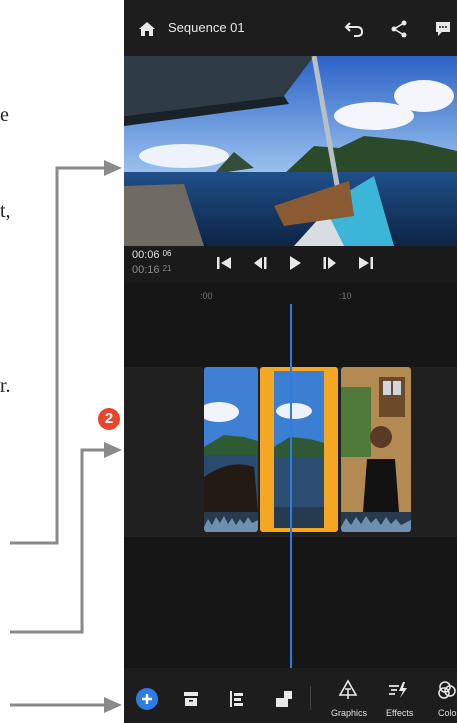  Describe the element at coordinates (354, 29) in the screenshot. I see `undo-icon` at that location.